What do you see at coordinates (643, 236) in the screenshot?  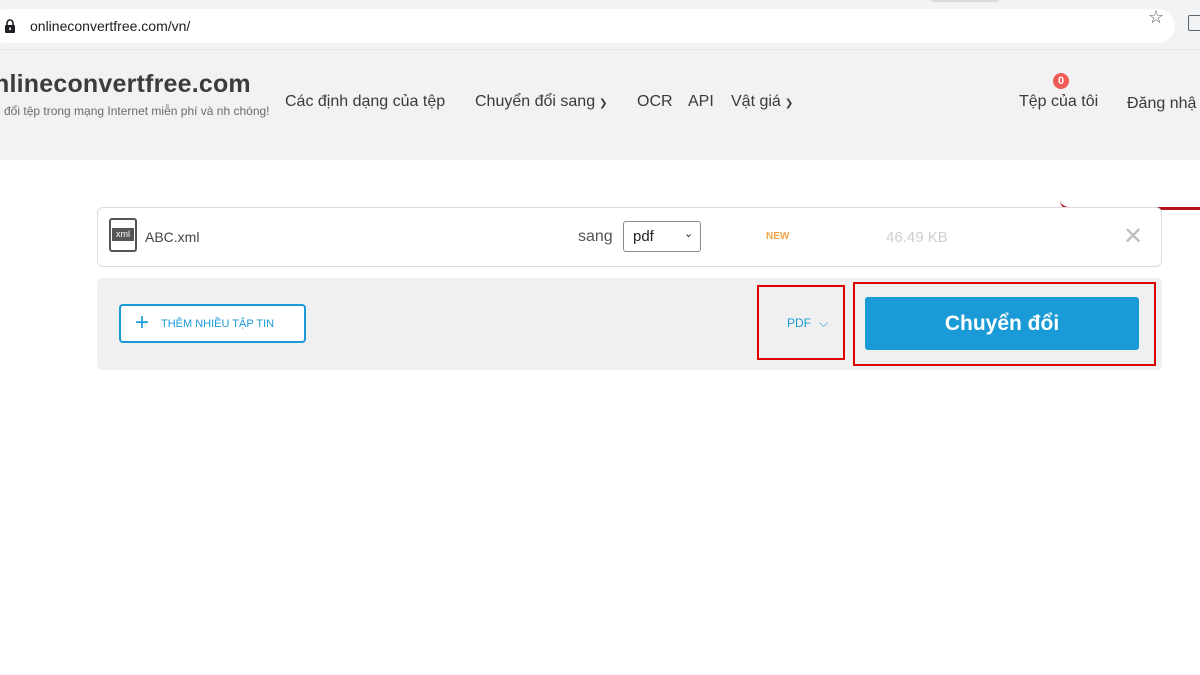 I see `selected-format: pdf` at bounding box center [643, 236].